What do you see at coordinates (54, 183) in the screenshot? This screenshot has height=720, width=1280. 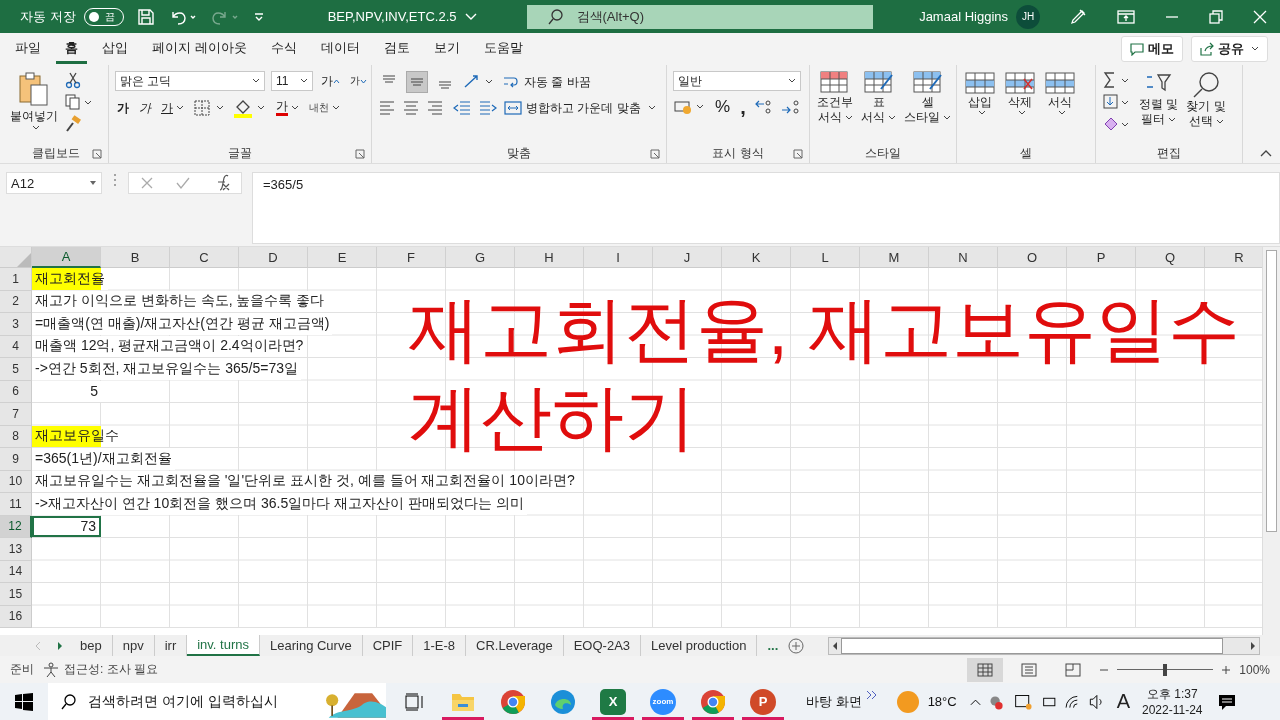 I see `name-box: A12` at bounding box center [54, 183].